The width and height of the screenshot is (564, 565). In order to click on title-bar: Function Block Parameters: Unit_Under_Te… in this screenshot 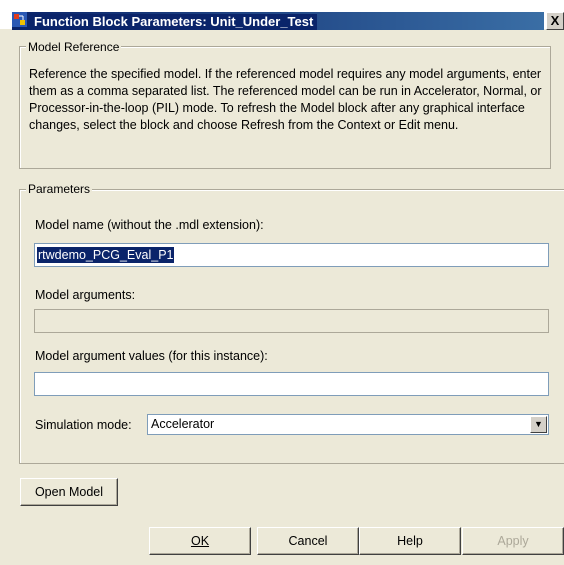, I will do `click(282, 15)`.